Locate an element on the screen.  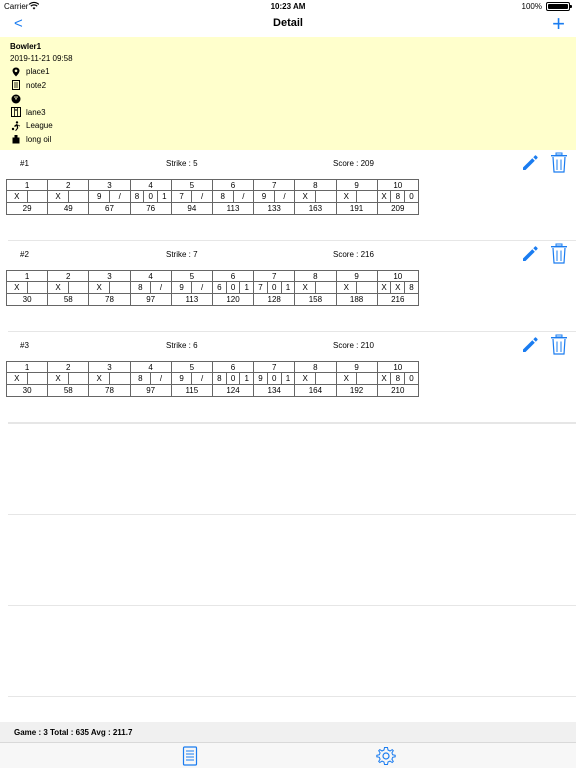
frame-cell: 3 X 78 is located at coordinates (109, 288).